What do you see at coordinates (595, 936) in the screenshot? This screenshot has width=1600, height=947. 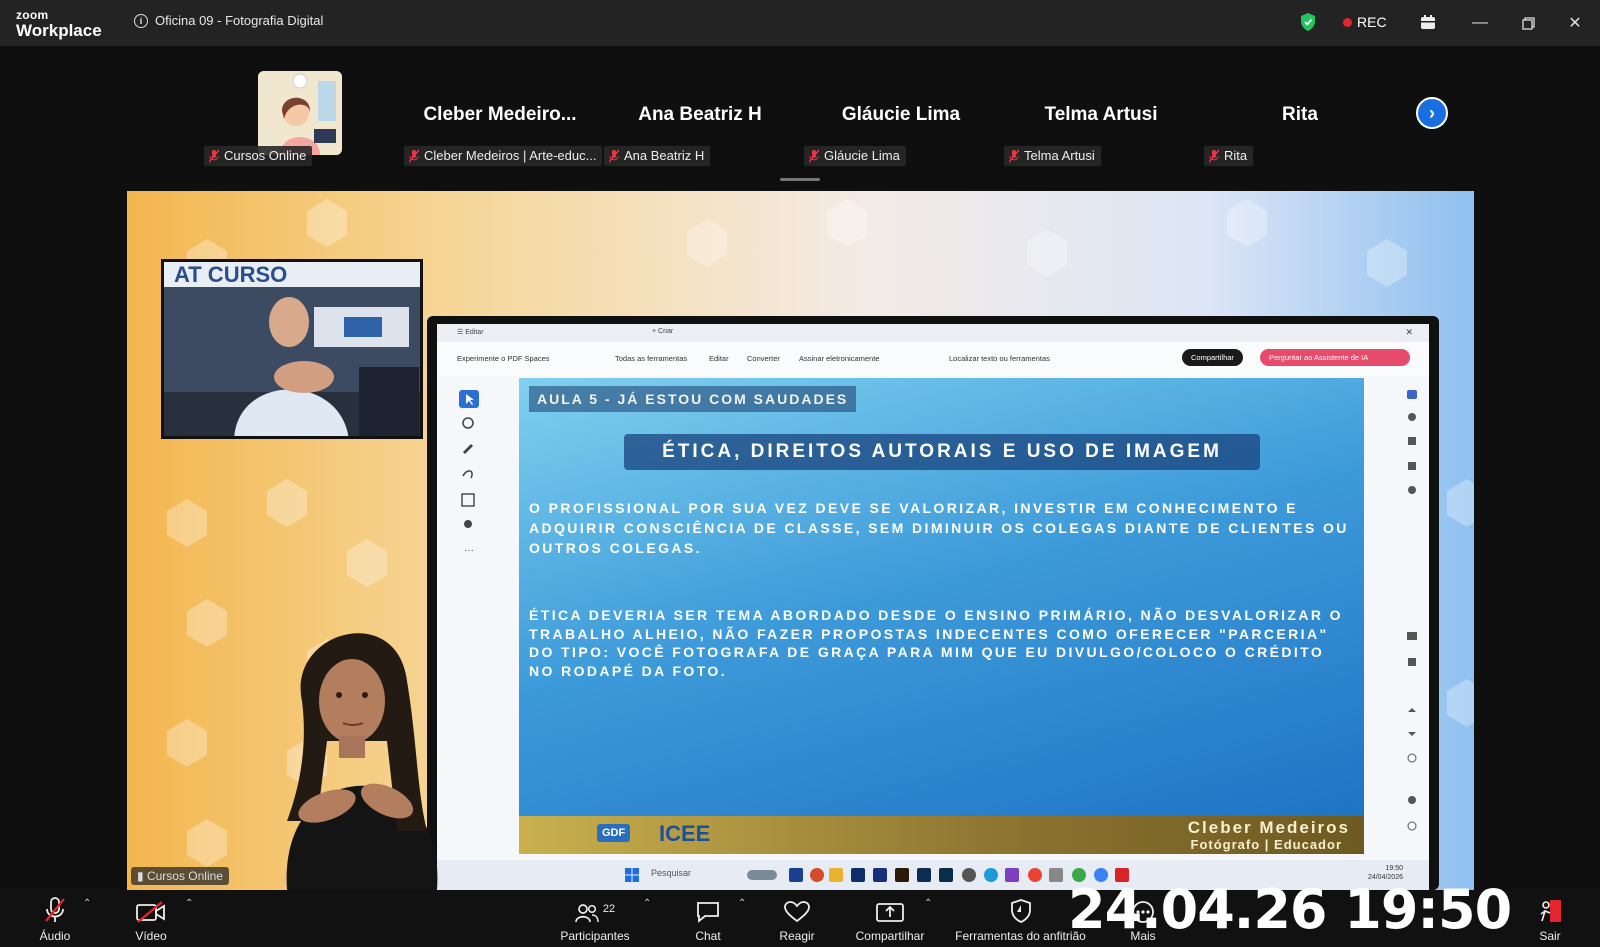 I see `participants-label: Participantes` at bounding box center [595, 936].